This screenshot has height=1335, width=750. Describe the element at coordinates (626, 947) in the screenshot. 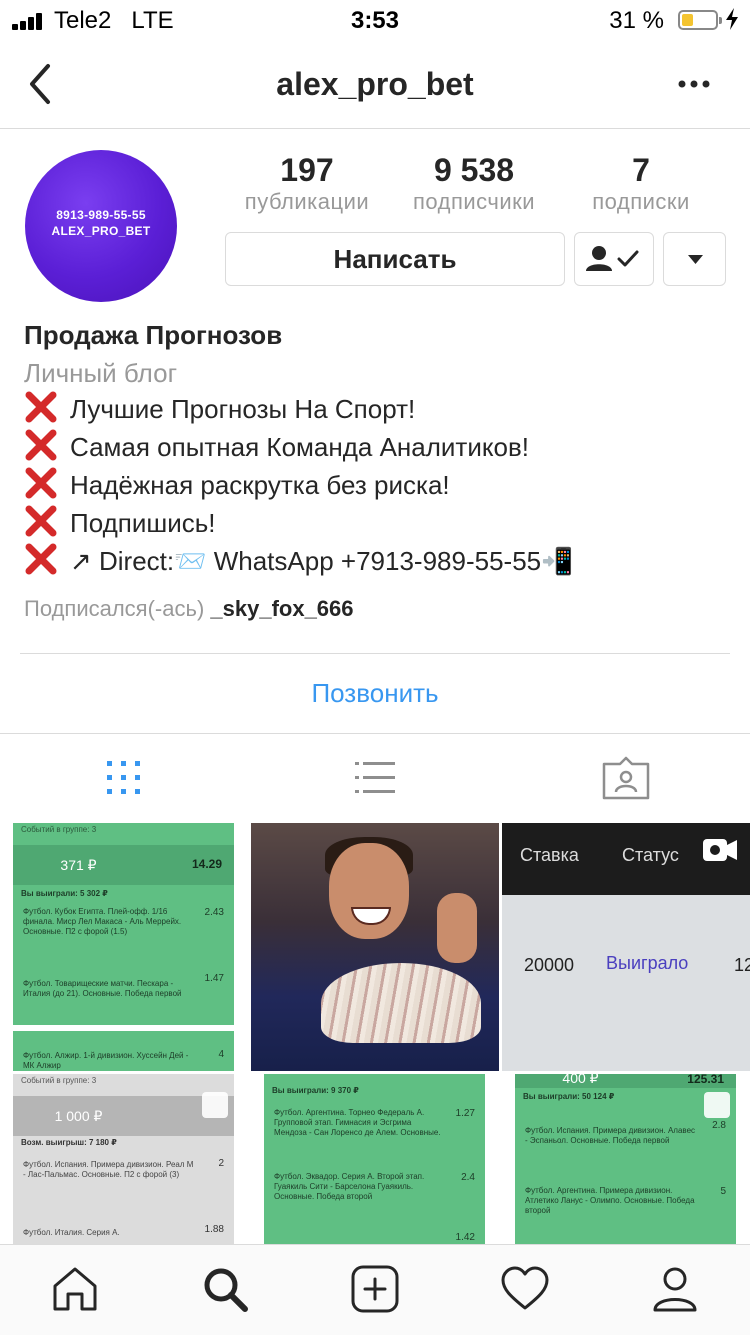

I see `post-thumbnail: Ставка Статус 20000 Выиграло 12` at that location.